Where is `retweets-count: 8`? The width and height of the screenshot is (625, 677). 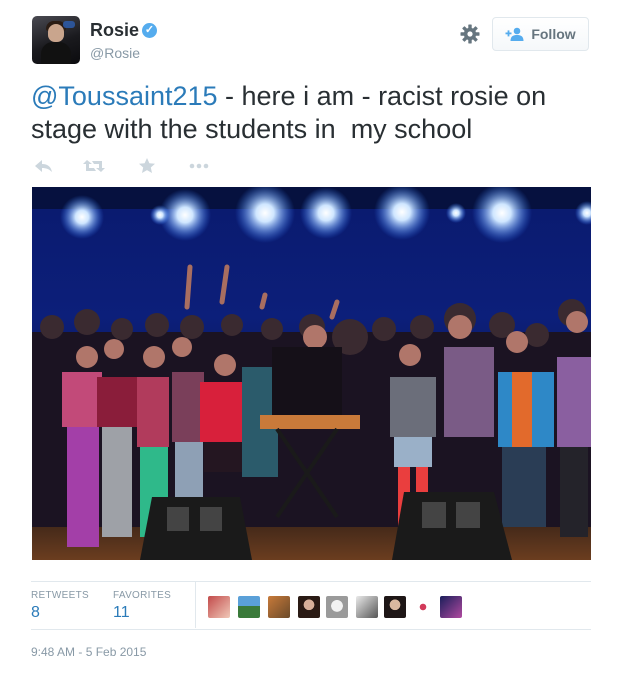
retweets-count: 8 is located at coordinates (35, 613).